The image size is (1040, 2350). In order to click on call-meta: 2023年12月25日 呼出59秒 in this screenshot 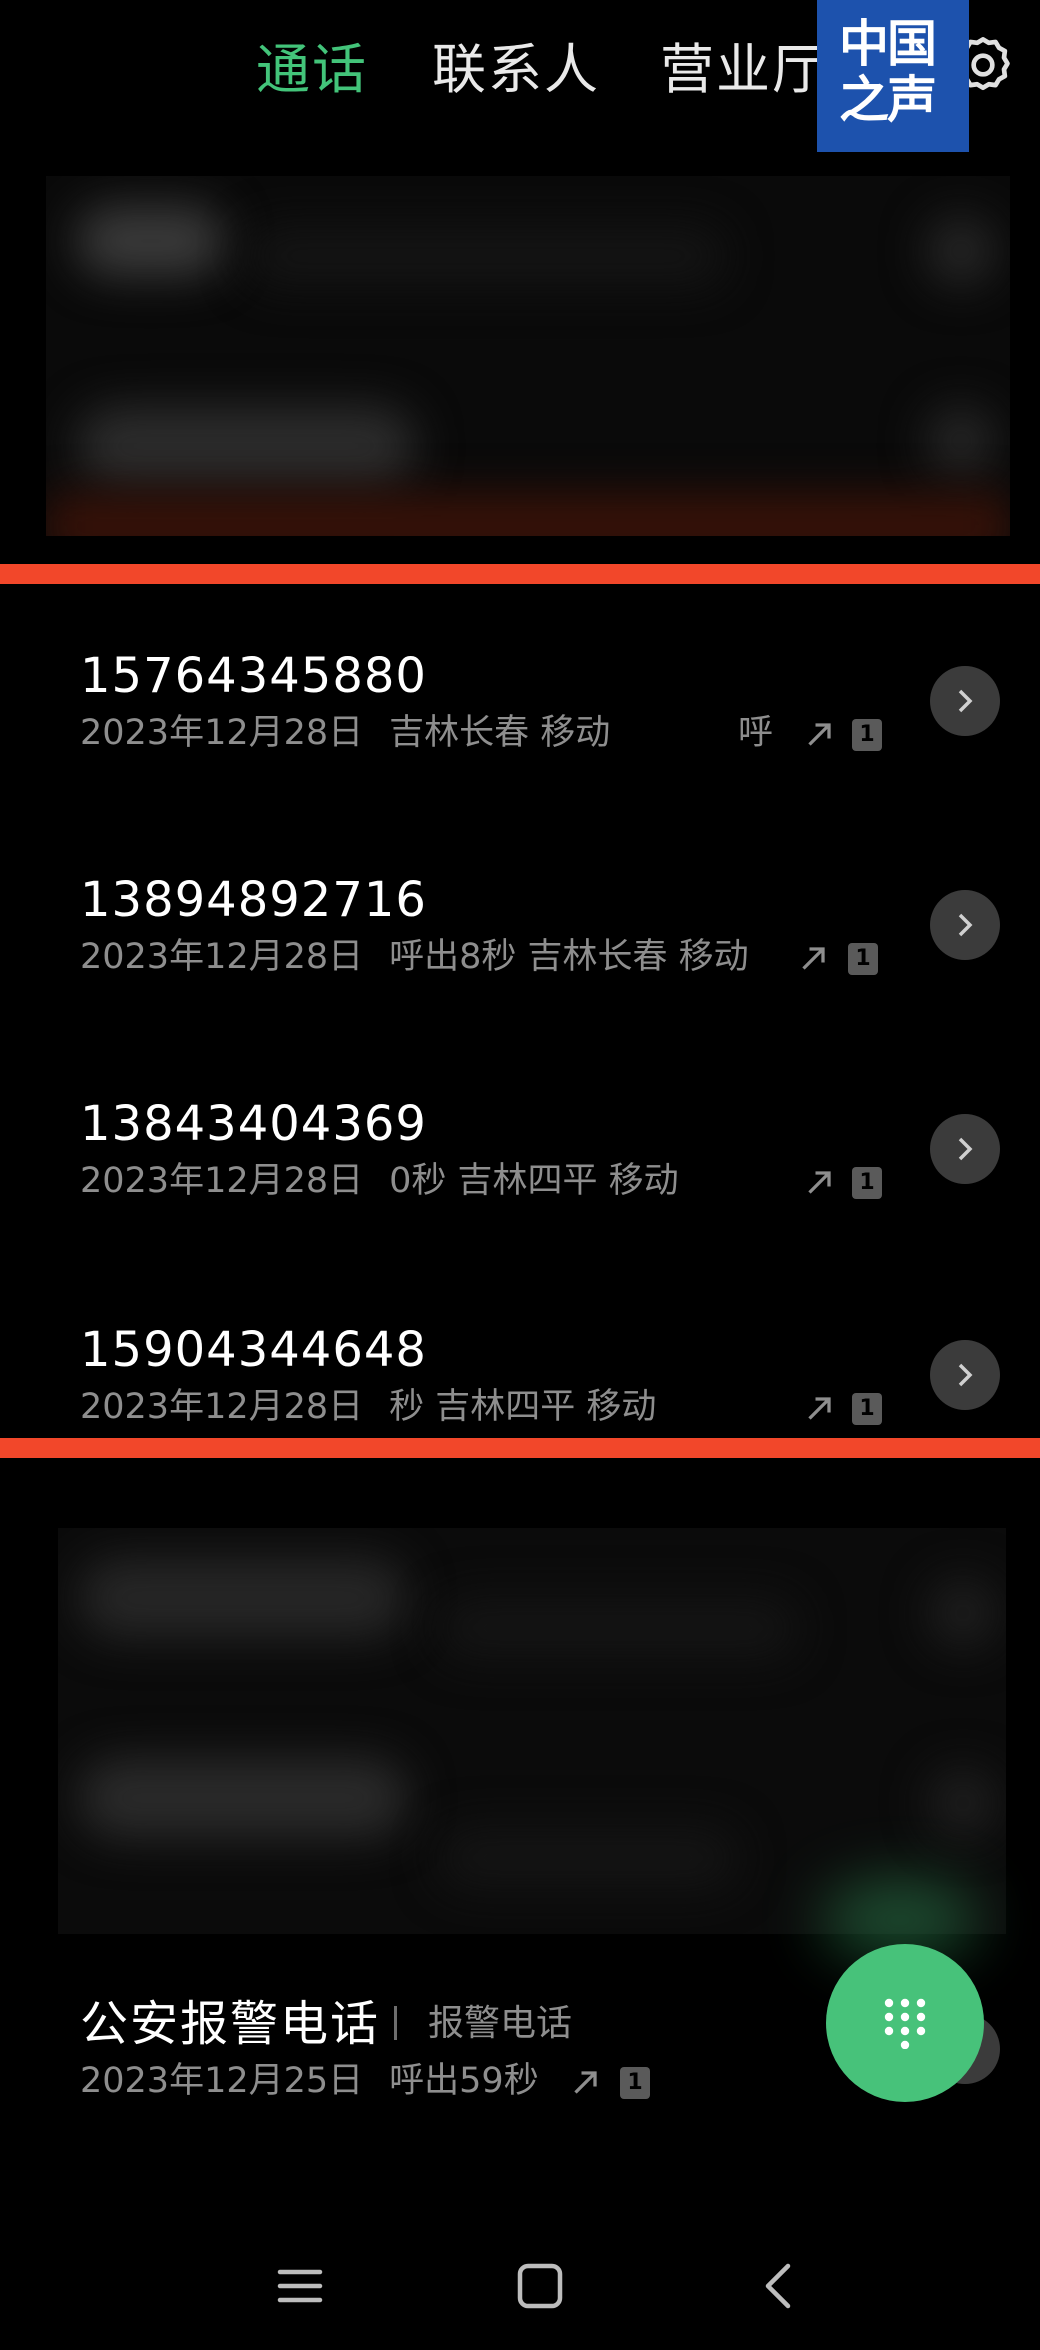, I will do `click(322, 2081)`.